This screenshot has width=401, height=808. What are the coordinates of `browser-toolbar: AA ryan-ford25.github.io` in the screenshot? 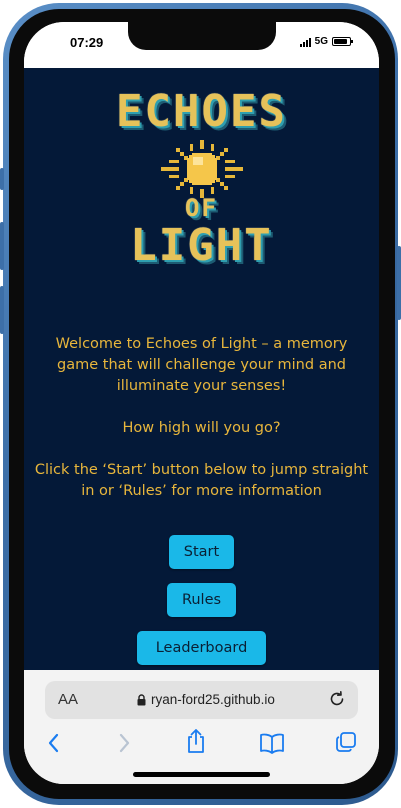 It's located at (201, 727).